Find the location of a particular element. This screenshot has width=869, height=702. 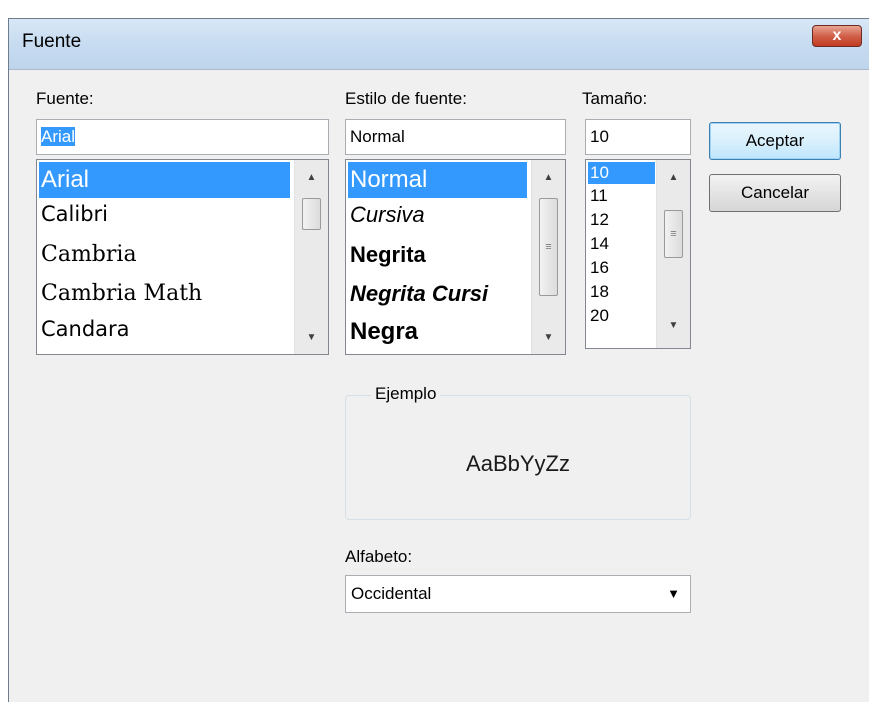

style-input: Normal is located at coordinates (455, 137).